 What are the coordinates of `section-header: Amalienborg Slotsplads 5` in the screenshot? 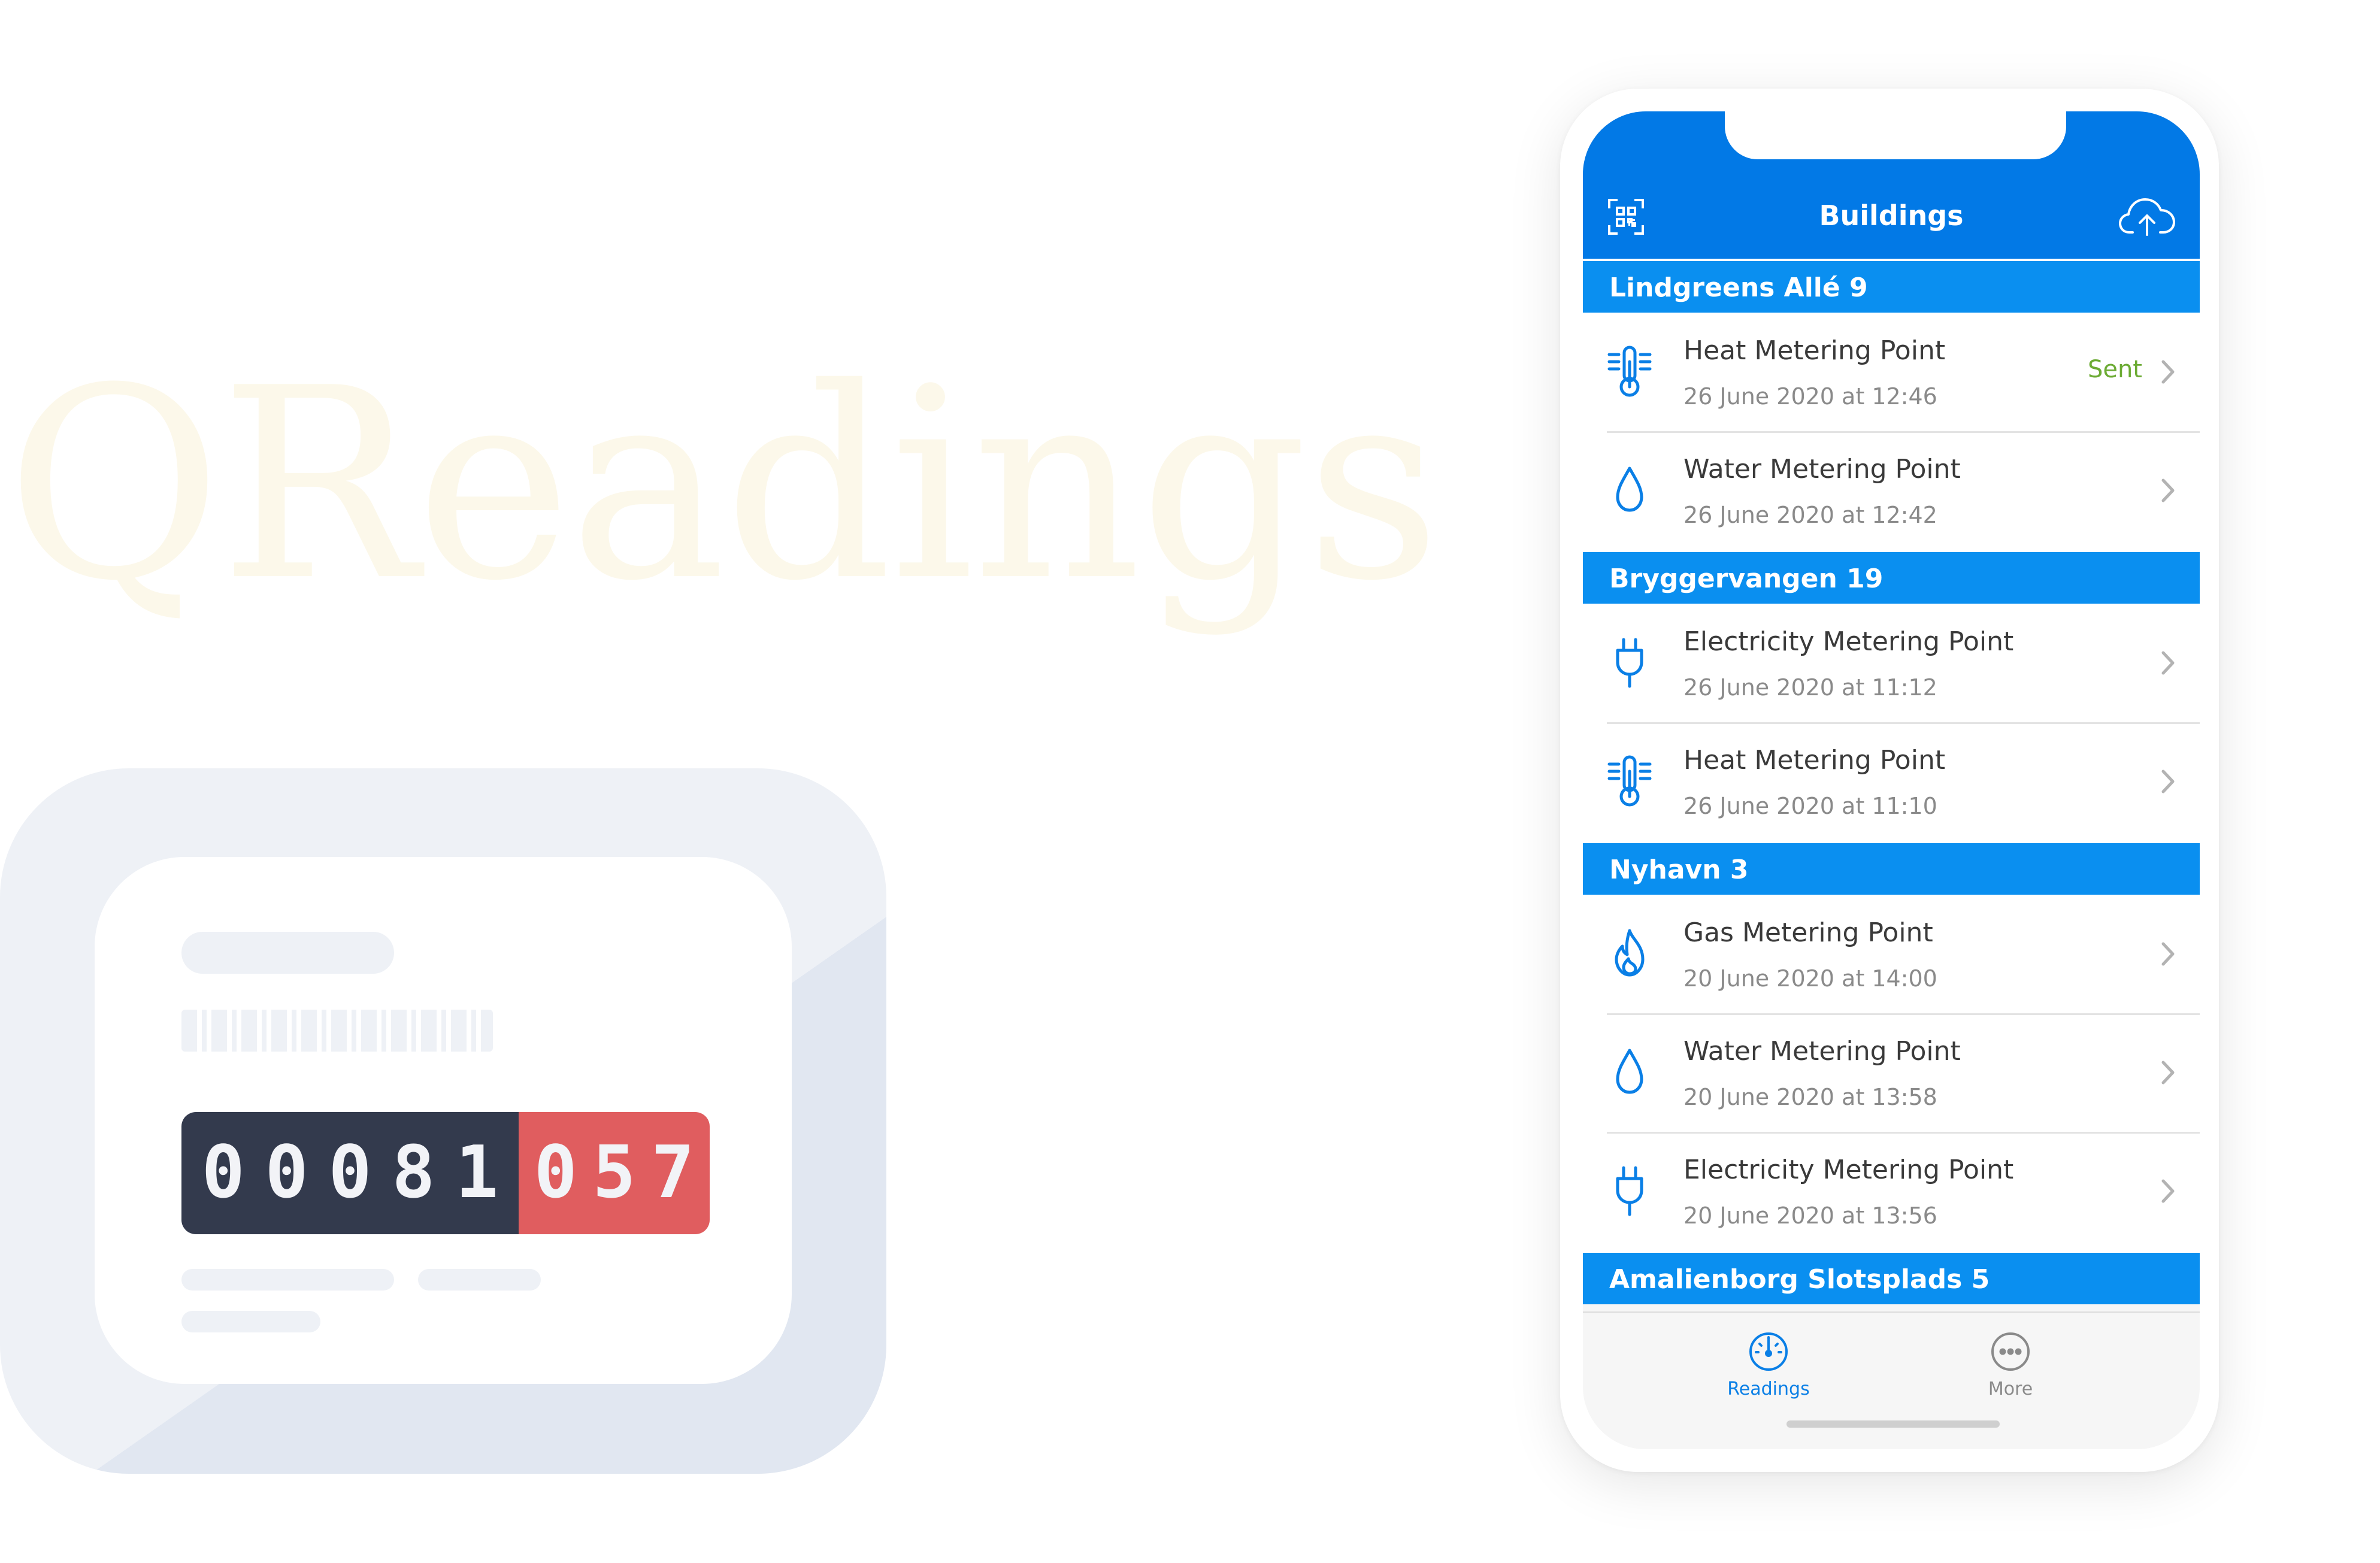 It's located at (1892, 1277).